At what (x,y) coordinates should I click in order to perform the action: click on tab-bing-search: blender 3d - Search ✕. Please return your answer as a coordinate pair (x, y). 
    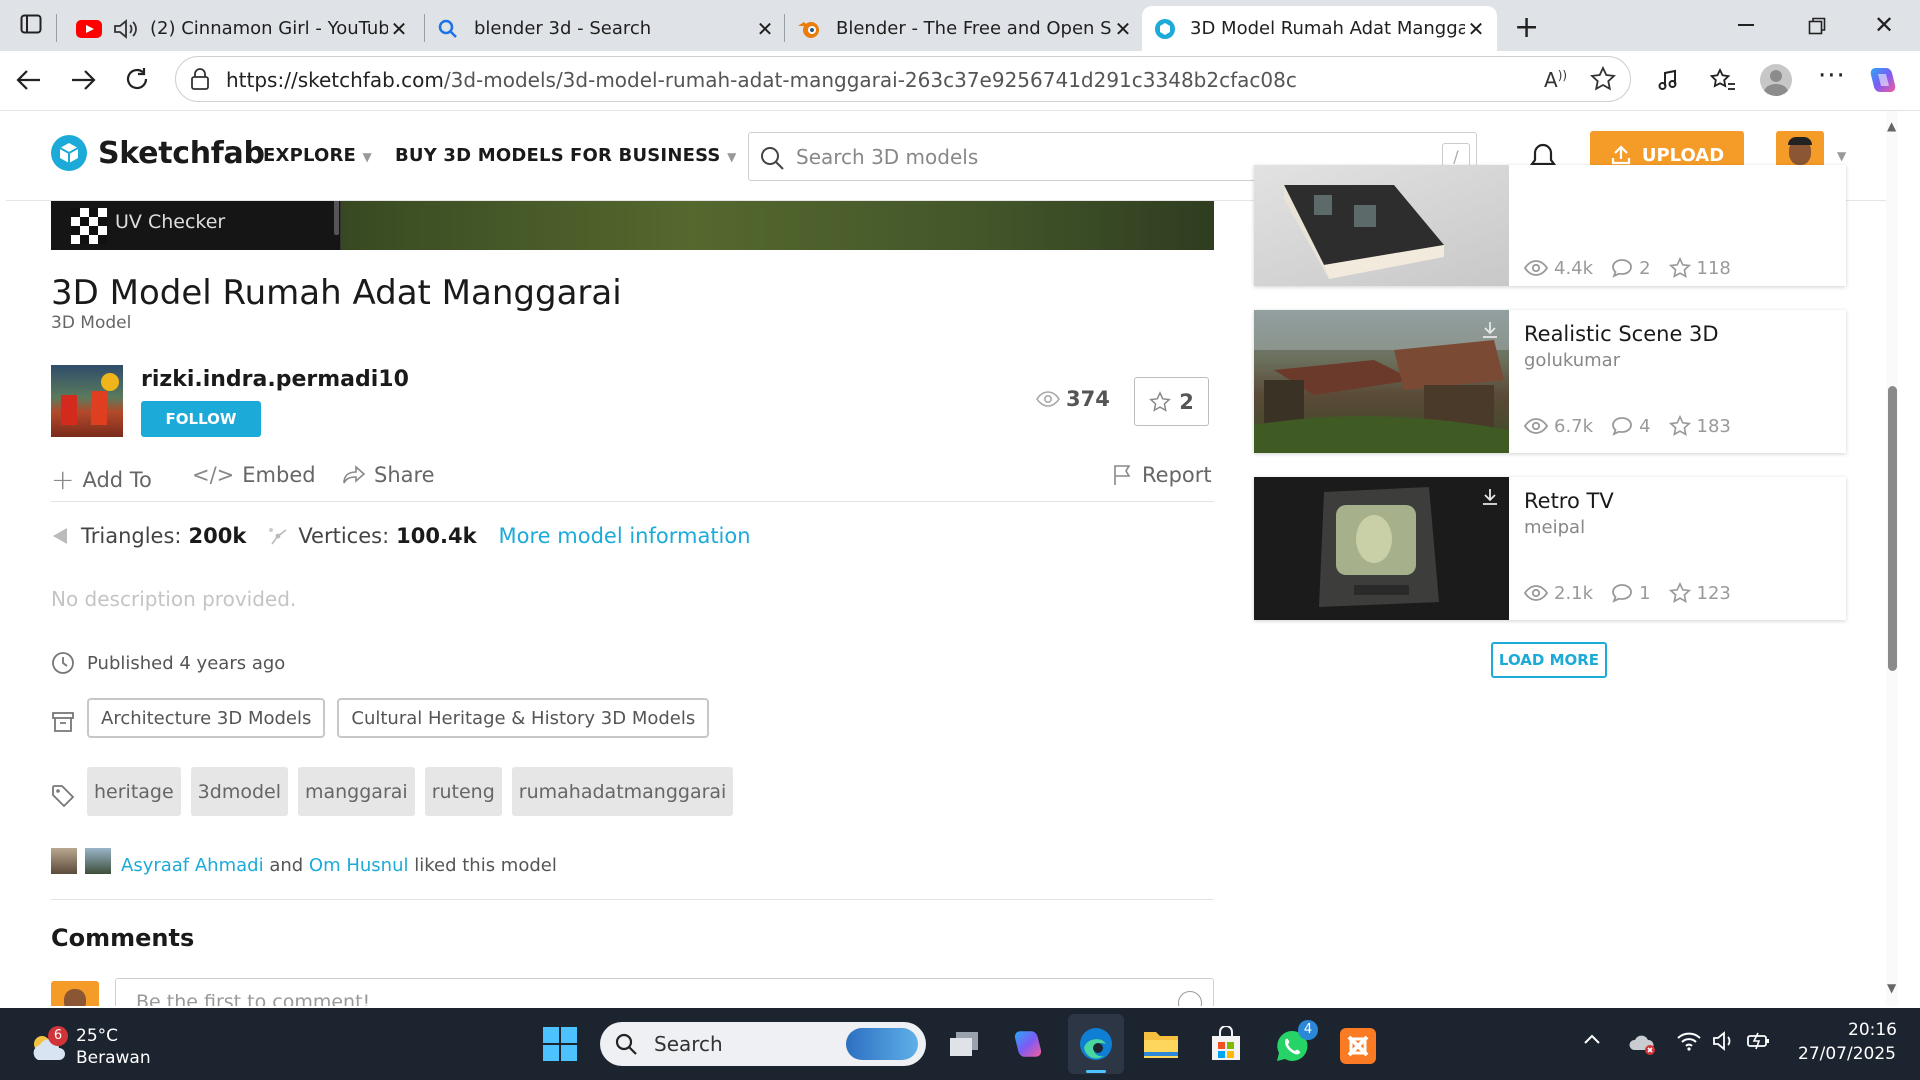
    Looking at the image, I should click on (606, 28).